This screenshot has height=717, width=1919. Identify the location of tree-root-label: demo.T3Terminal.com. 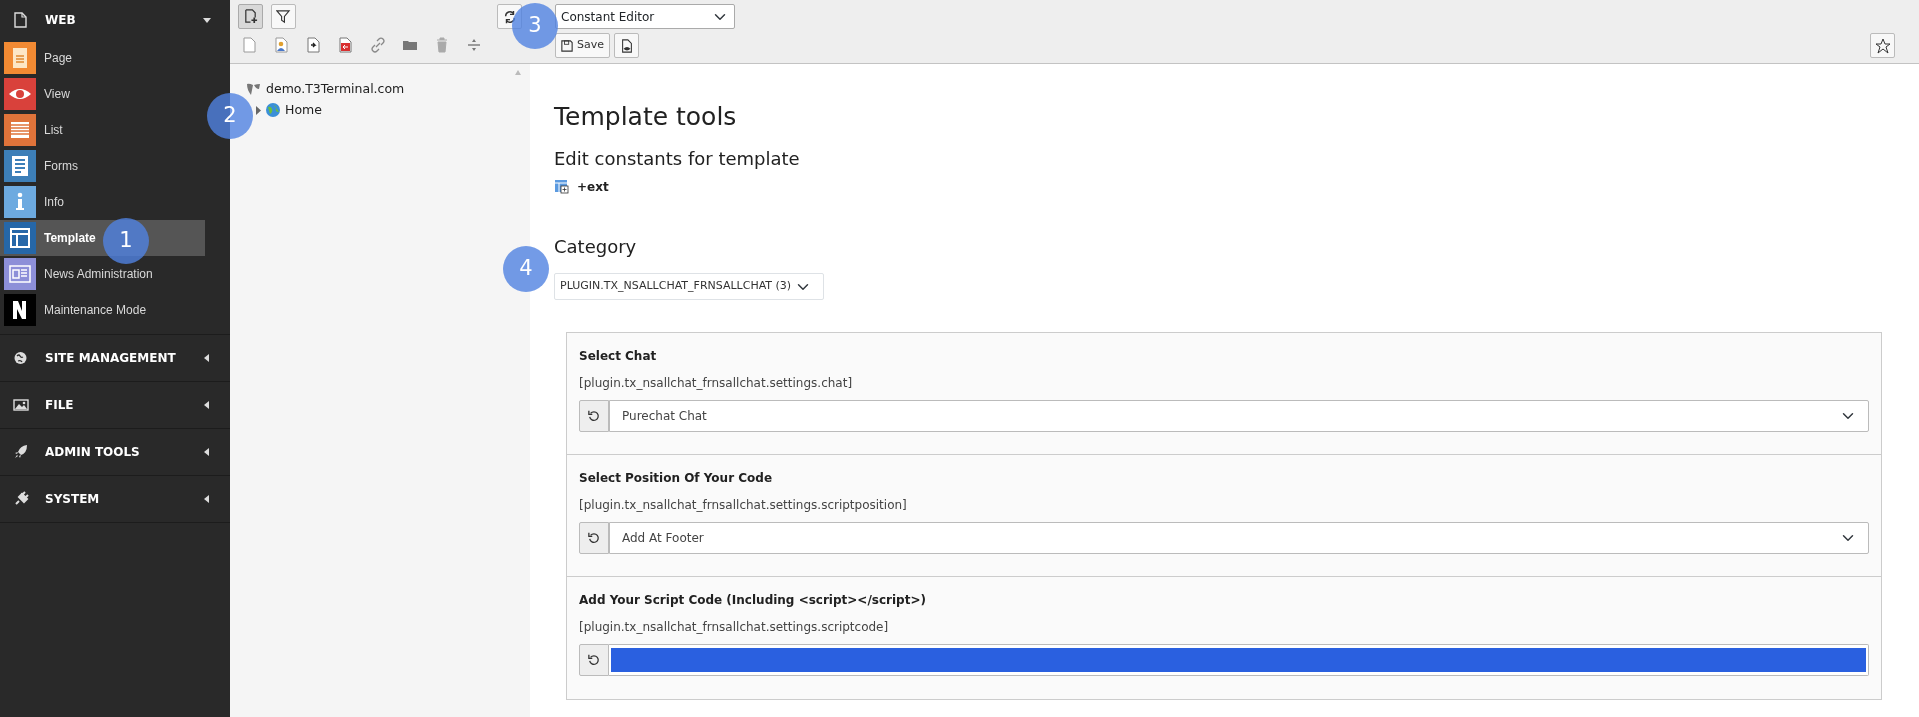
(335, 89).